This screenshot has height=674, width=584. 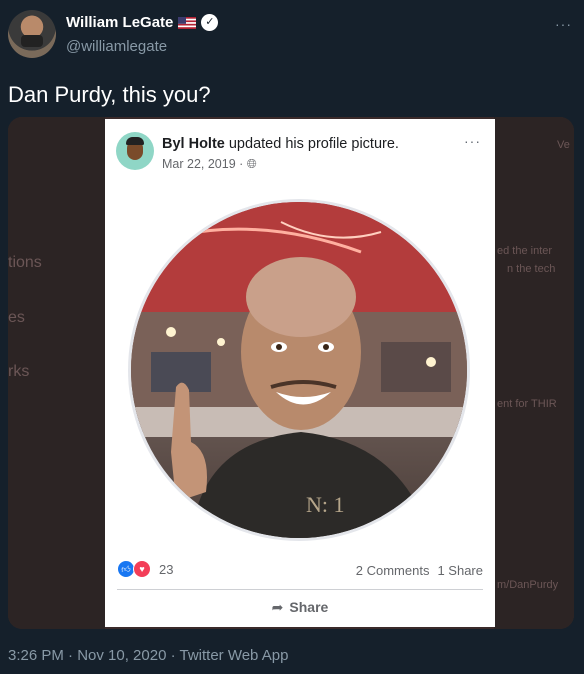 I want to click on background-text: ent for THIR, so click(x=527, y=404).